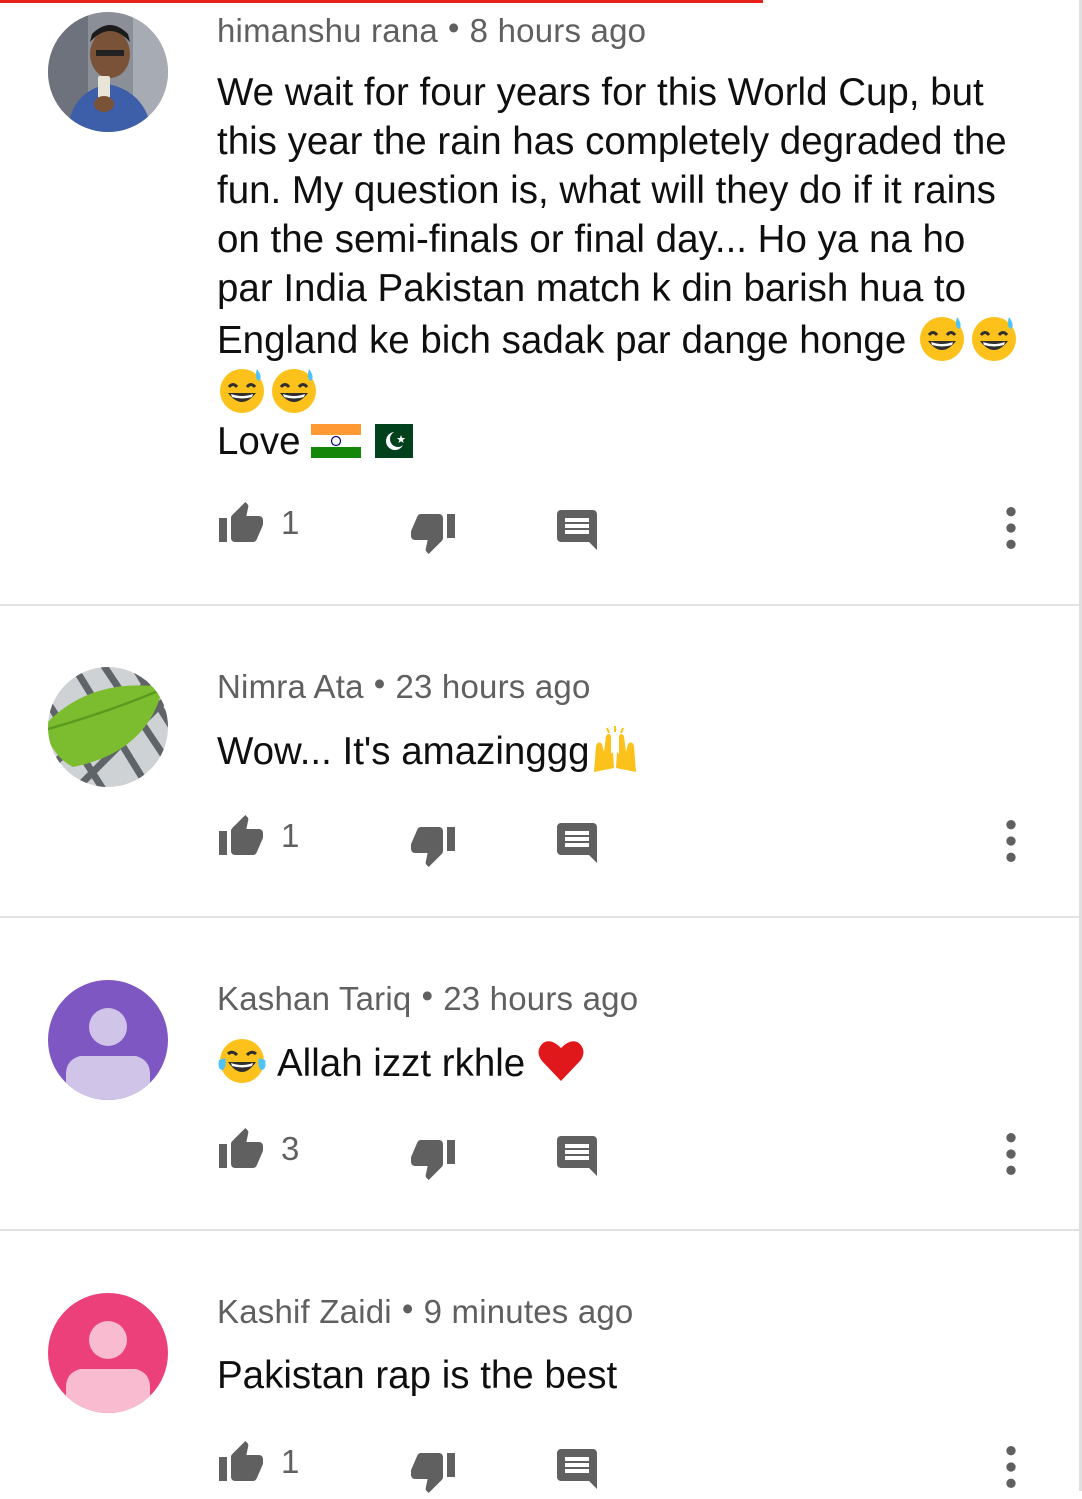  I want to click on tears-of-joy-emoji-icon, so click(242, 1061).